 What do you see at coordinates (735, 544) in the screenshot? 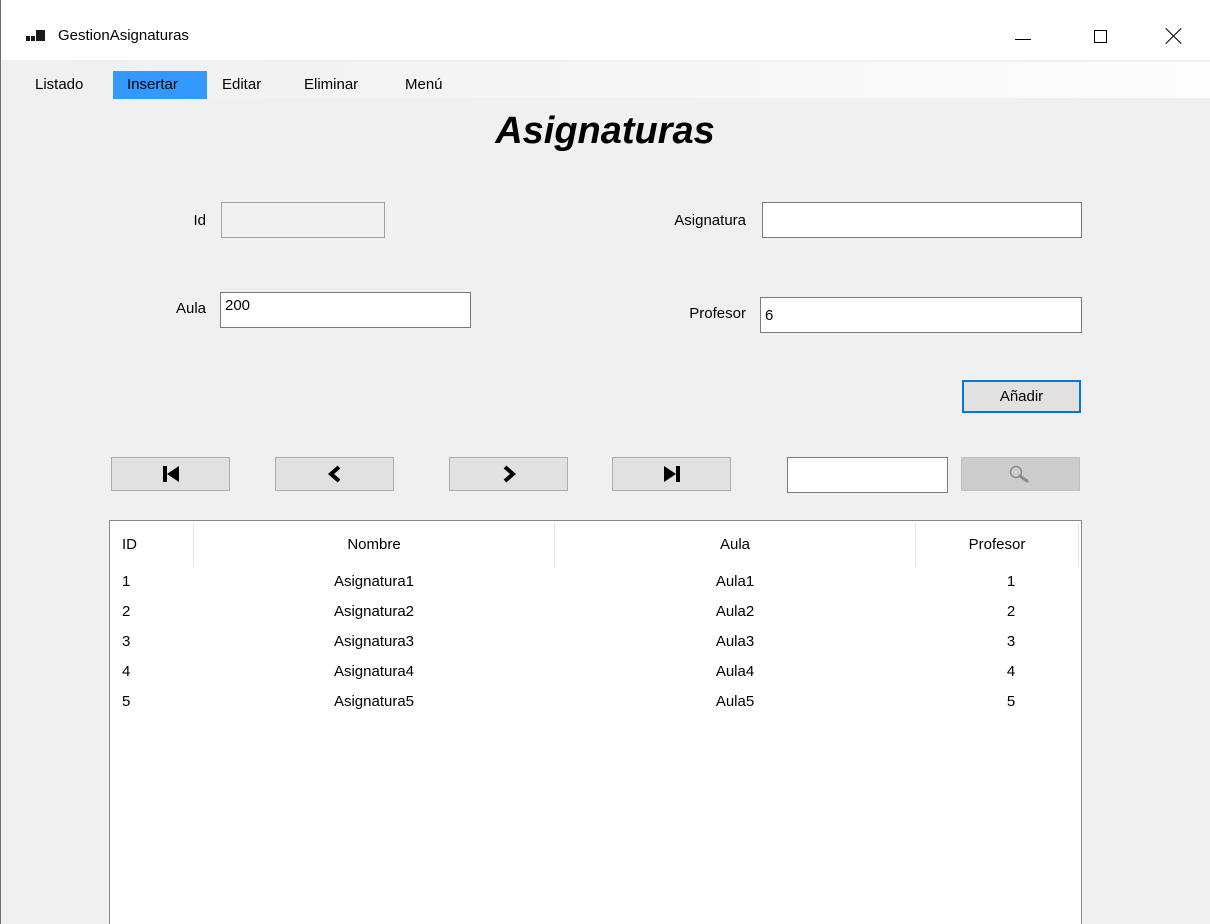
I see `column-header-aula: Aula` at bounding box center [735, 544].